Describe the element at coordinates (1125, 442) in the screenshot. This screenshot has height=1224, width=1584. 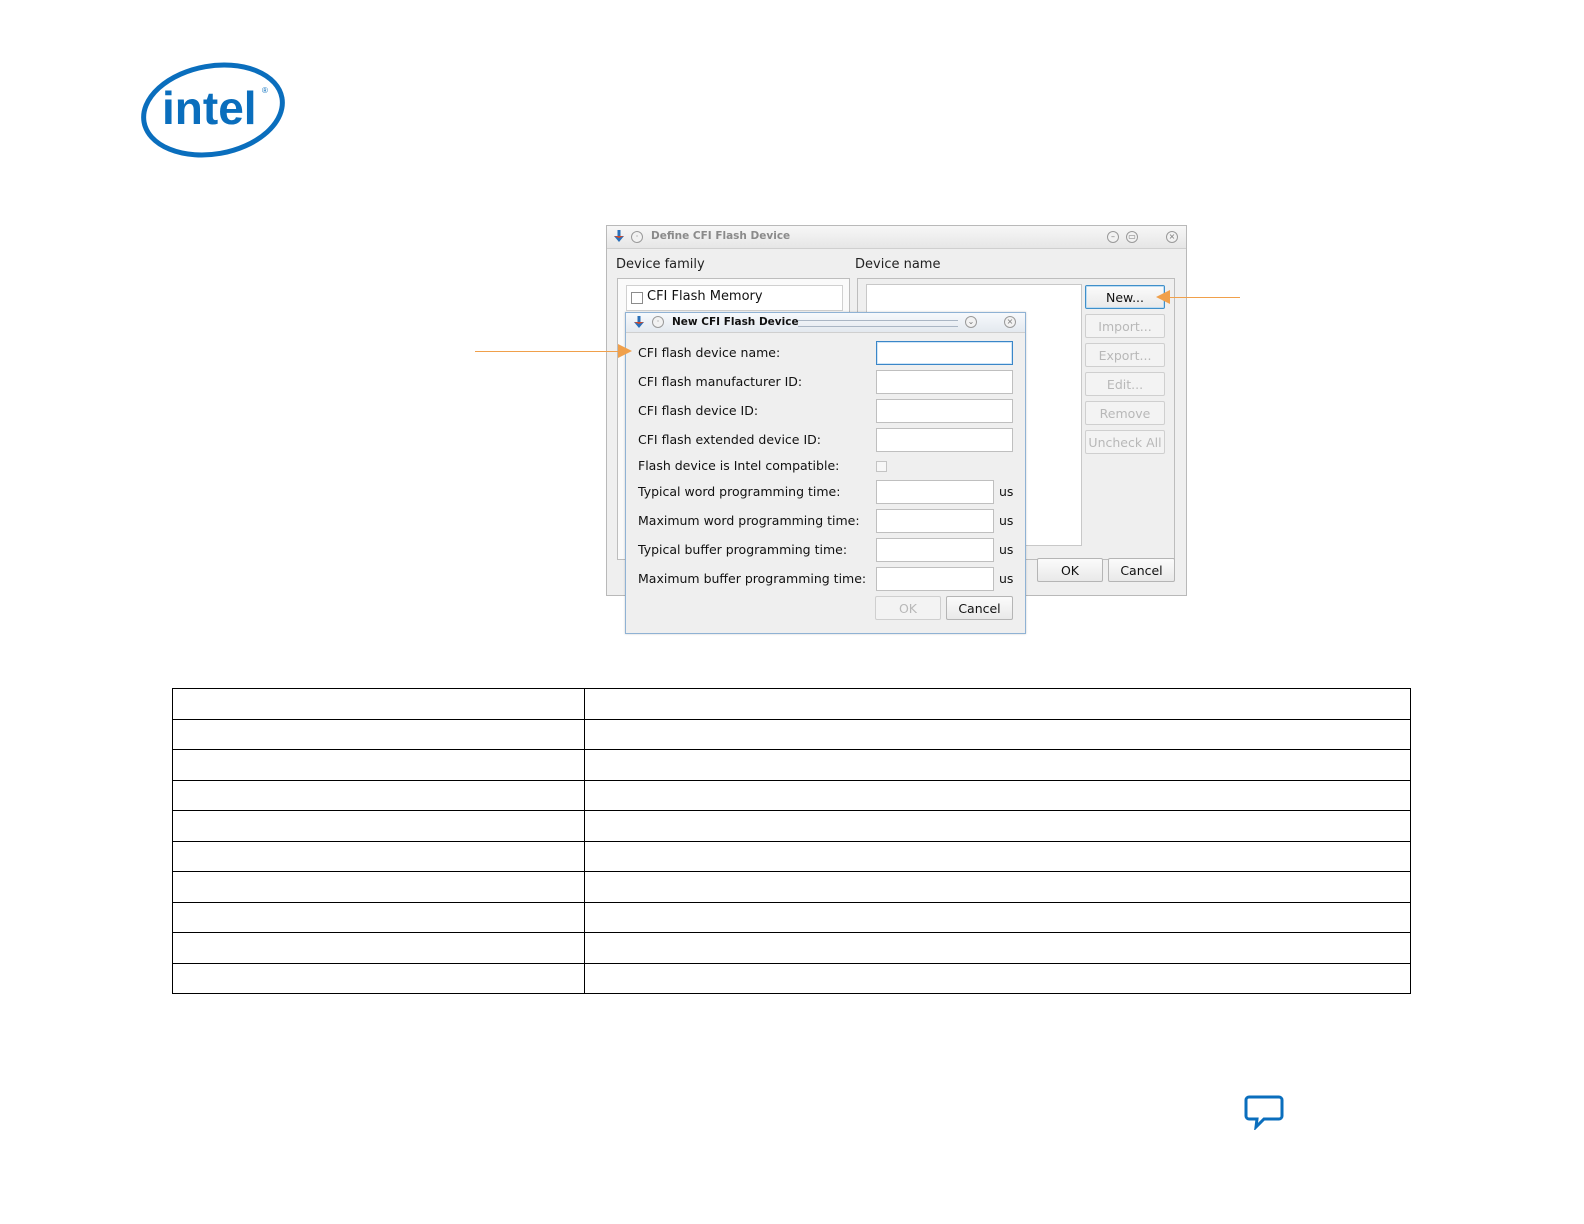
I see `uncheck-all-button: Uncheck All` at that location.